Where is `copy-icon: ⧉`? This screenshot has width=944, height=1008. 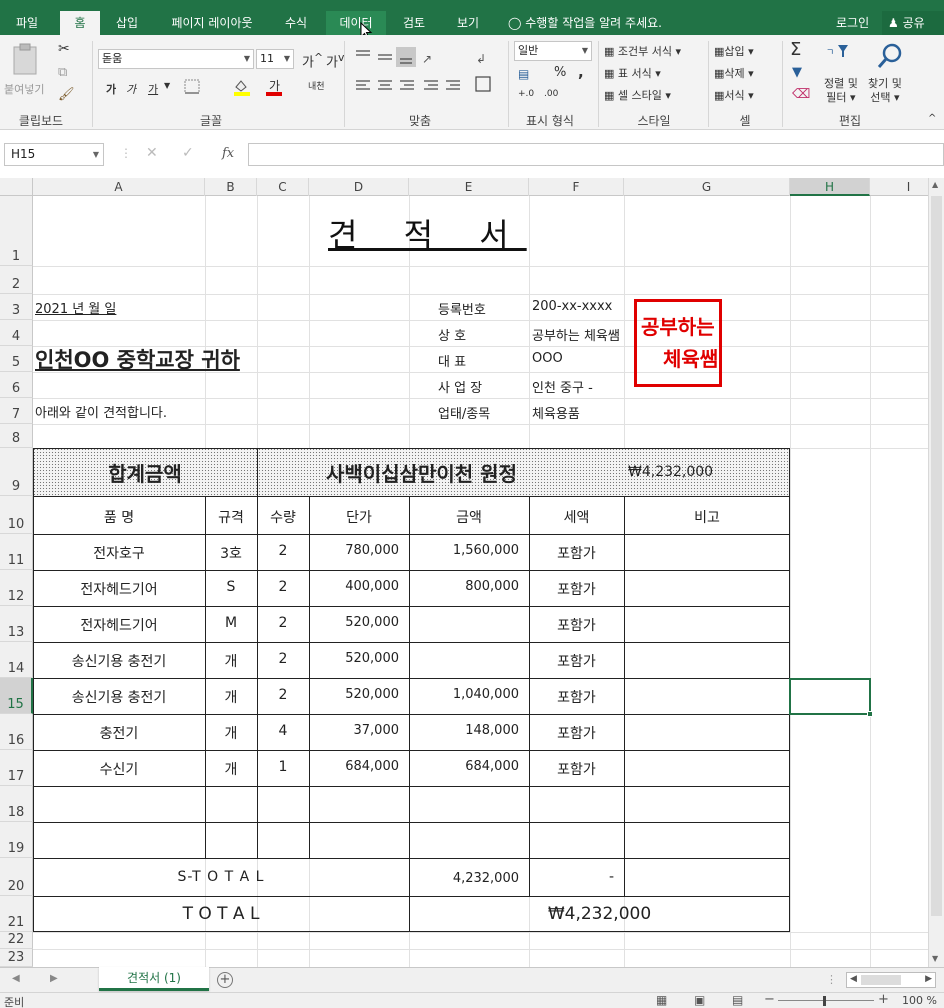 copy-icon: ⧉ is located at coordinates (62, 72).